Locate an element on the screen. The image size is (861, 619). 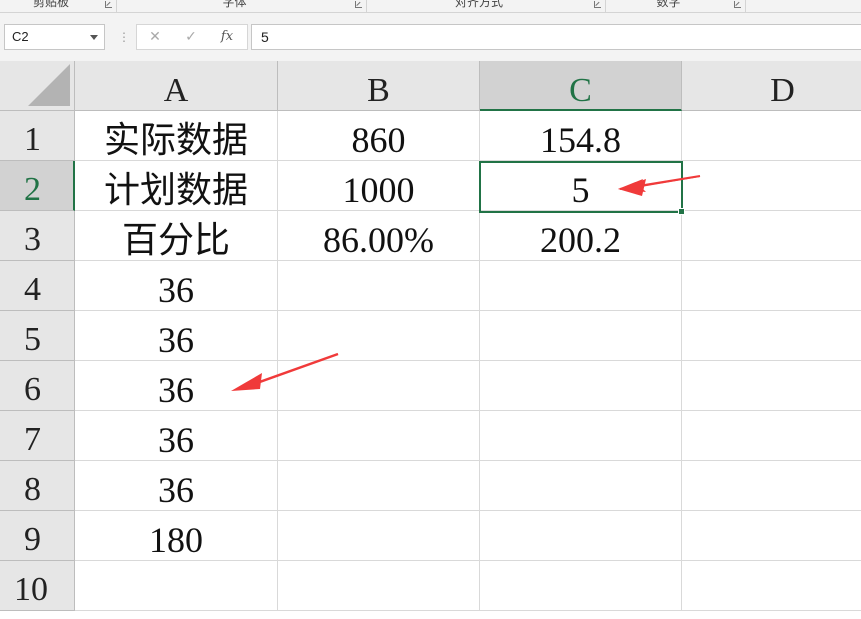
formula-bar-grip-icon: ⋮ is located at coordinates (124, 37).